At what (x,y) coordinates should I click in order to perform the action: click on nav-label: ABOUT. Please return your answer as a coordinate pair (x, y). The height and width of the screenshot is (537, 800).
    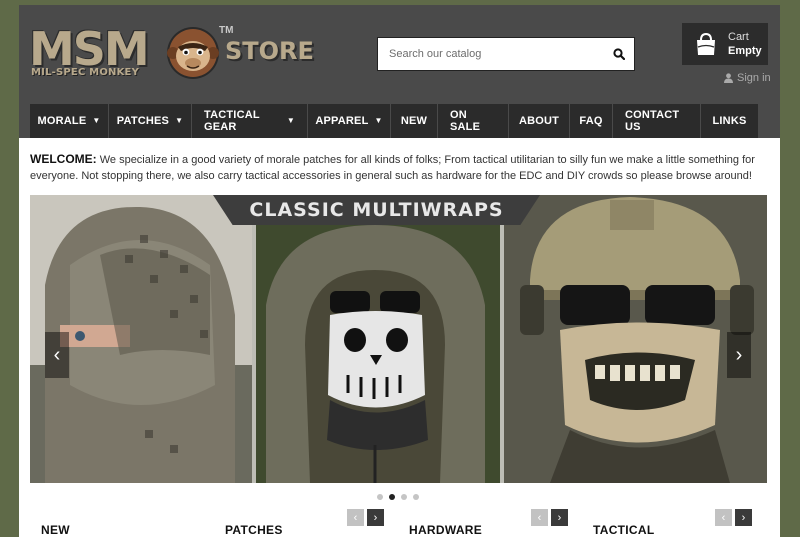
    Looking at the image, I should click on (539, 121).